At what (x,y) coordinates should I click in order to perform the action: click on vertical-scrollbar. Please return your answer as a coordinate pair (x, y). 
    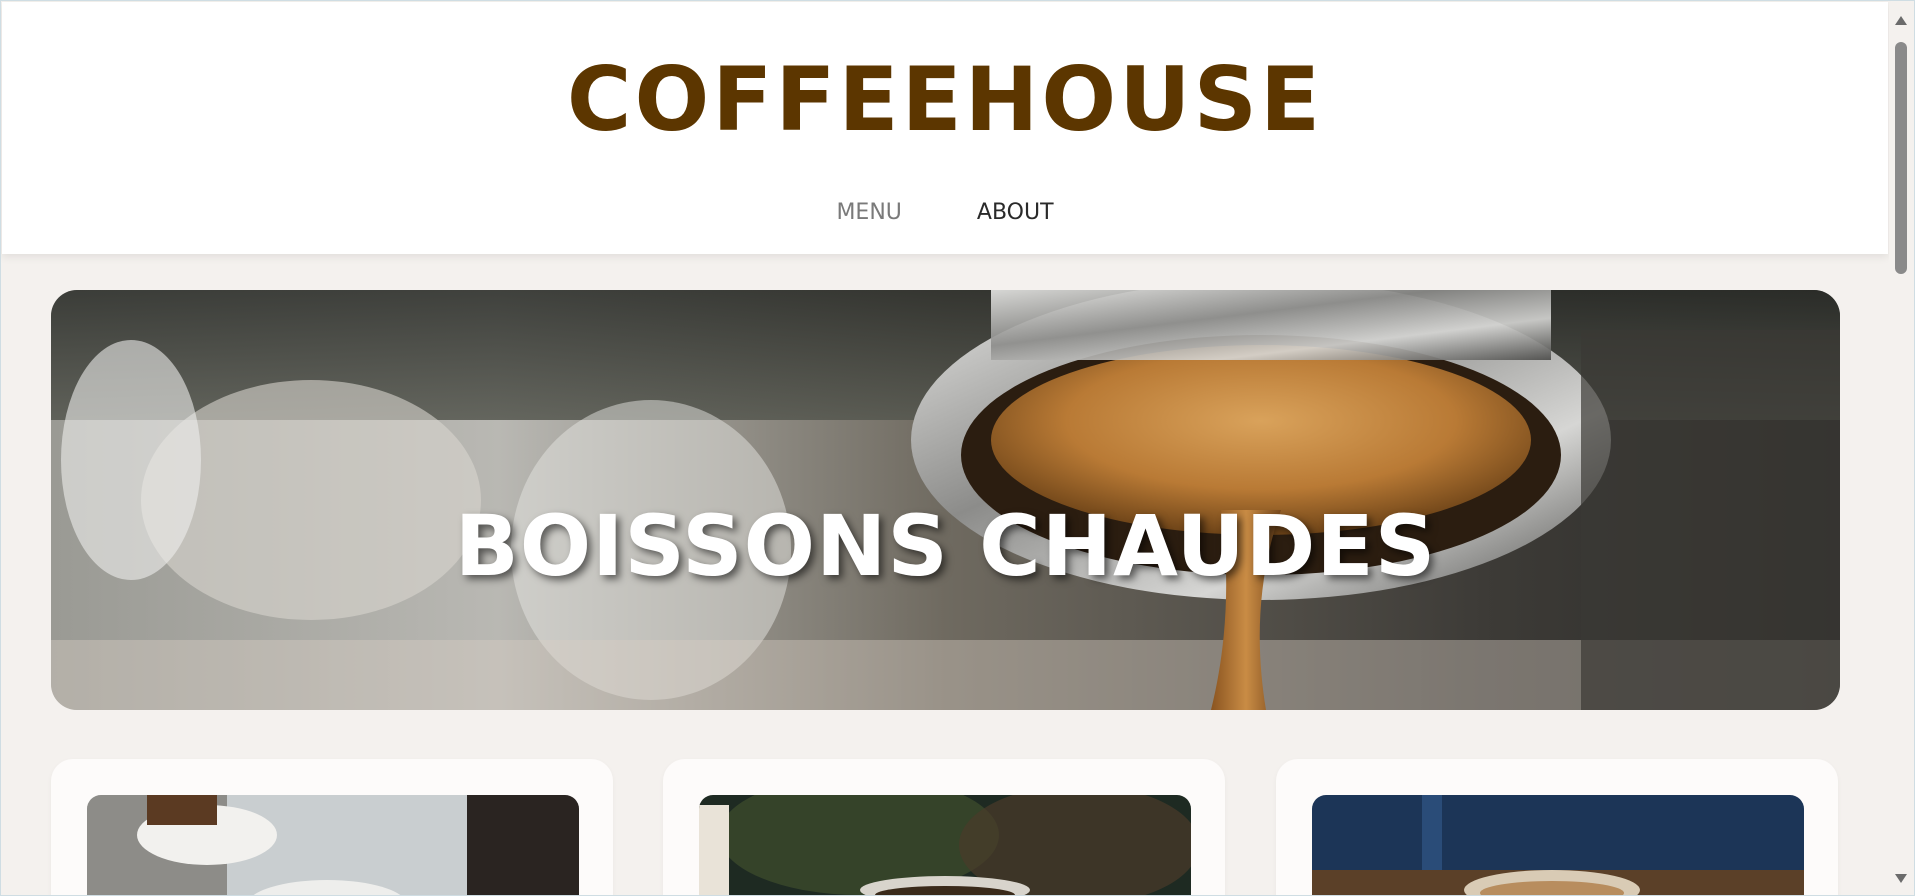
    Looking at the image, I should click on (1901, 448).